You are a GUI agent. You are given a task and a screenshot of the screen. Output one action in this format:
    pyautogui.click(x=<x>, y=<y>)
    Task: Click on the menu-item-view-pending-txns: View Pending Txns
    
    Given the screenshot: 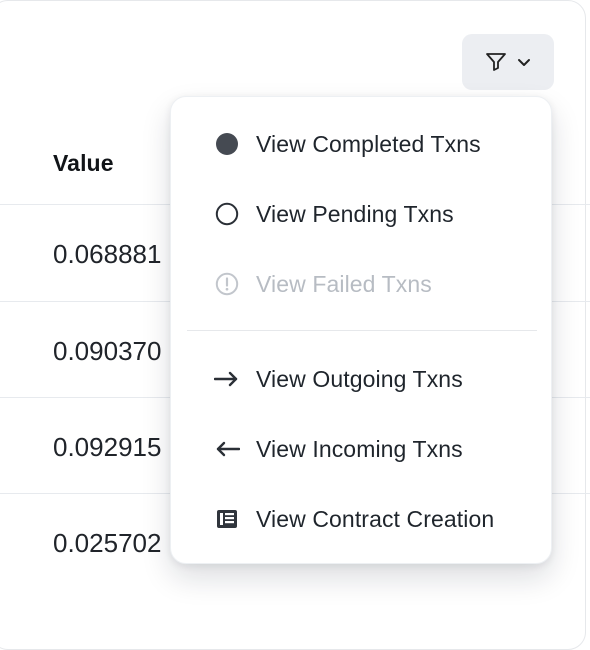 What is the action you would take?
    pyautogui.click(x=361, y=214)
    